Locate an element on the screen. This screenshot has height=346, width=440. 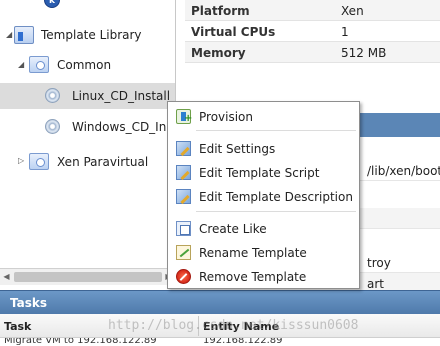
menu-item-label: Edit Settings is located at coordinates (237, 149).